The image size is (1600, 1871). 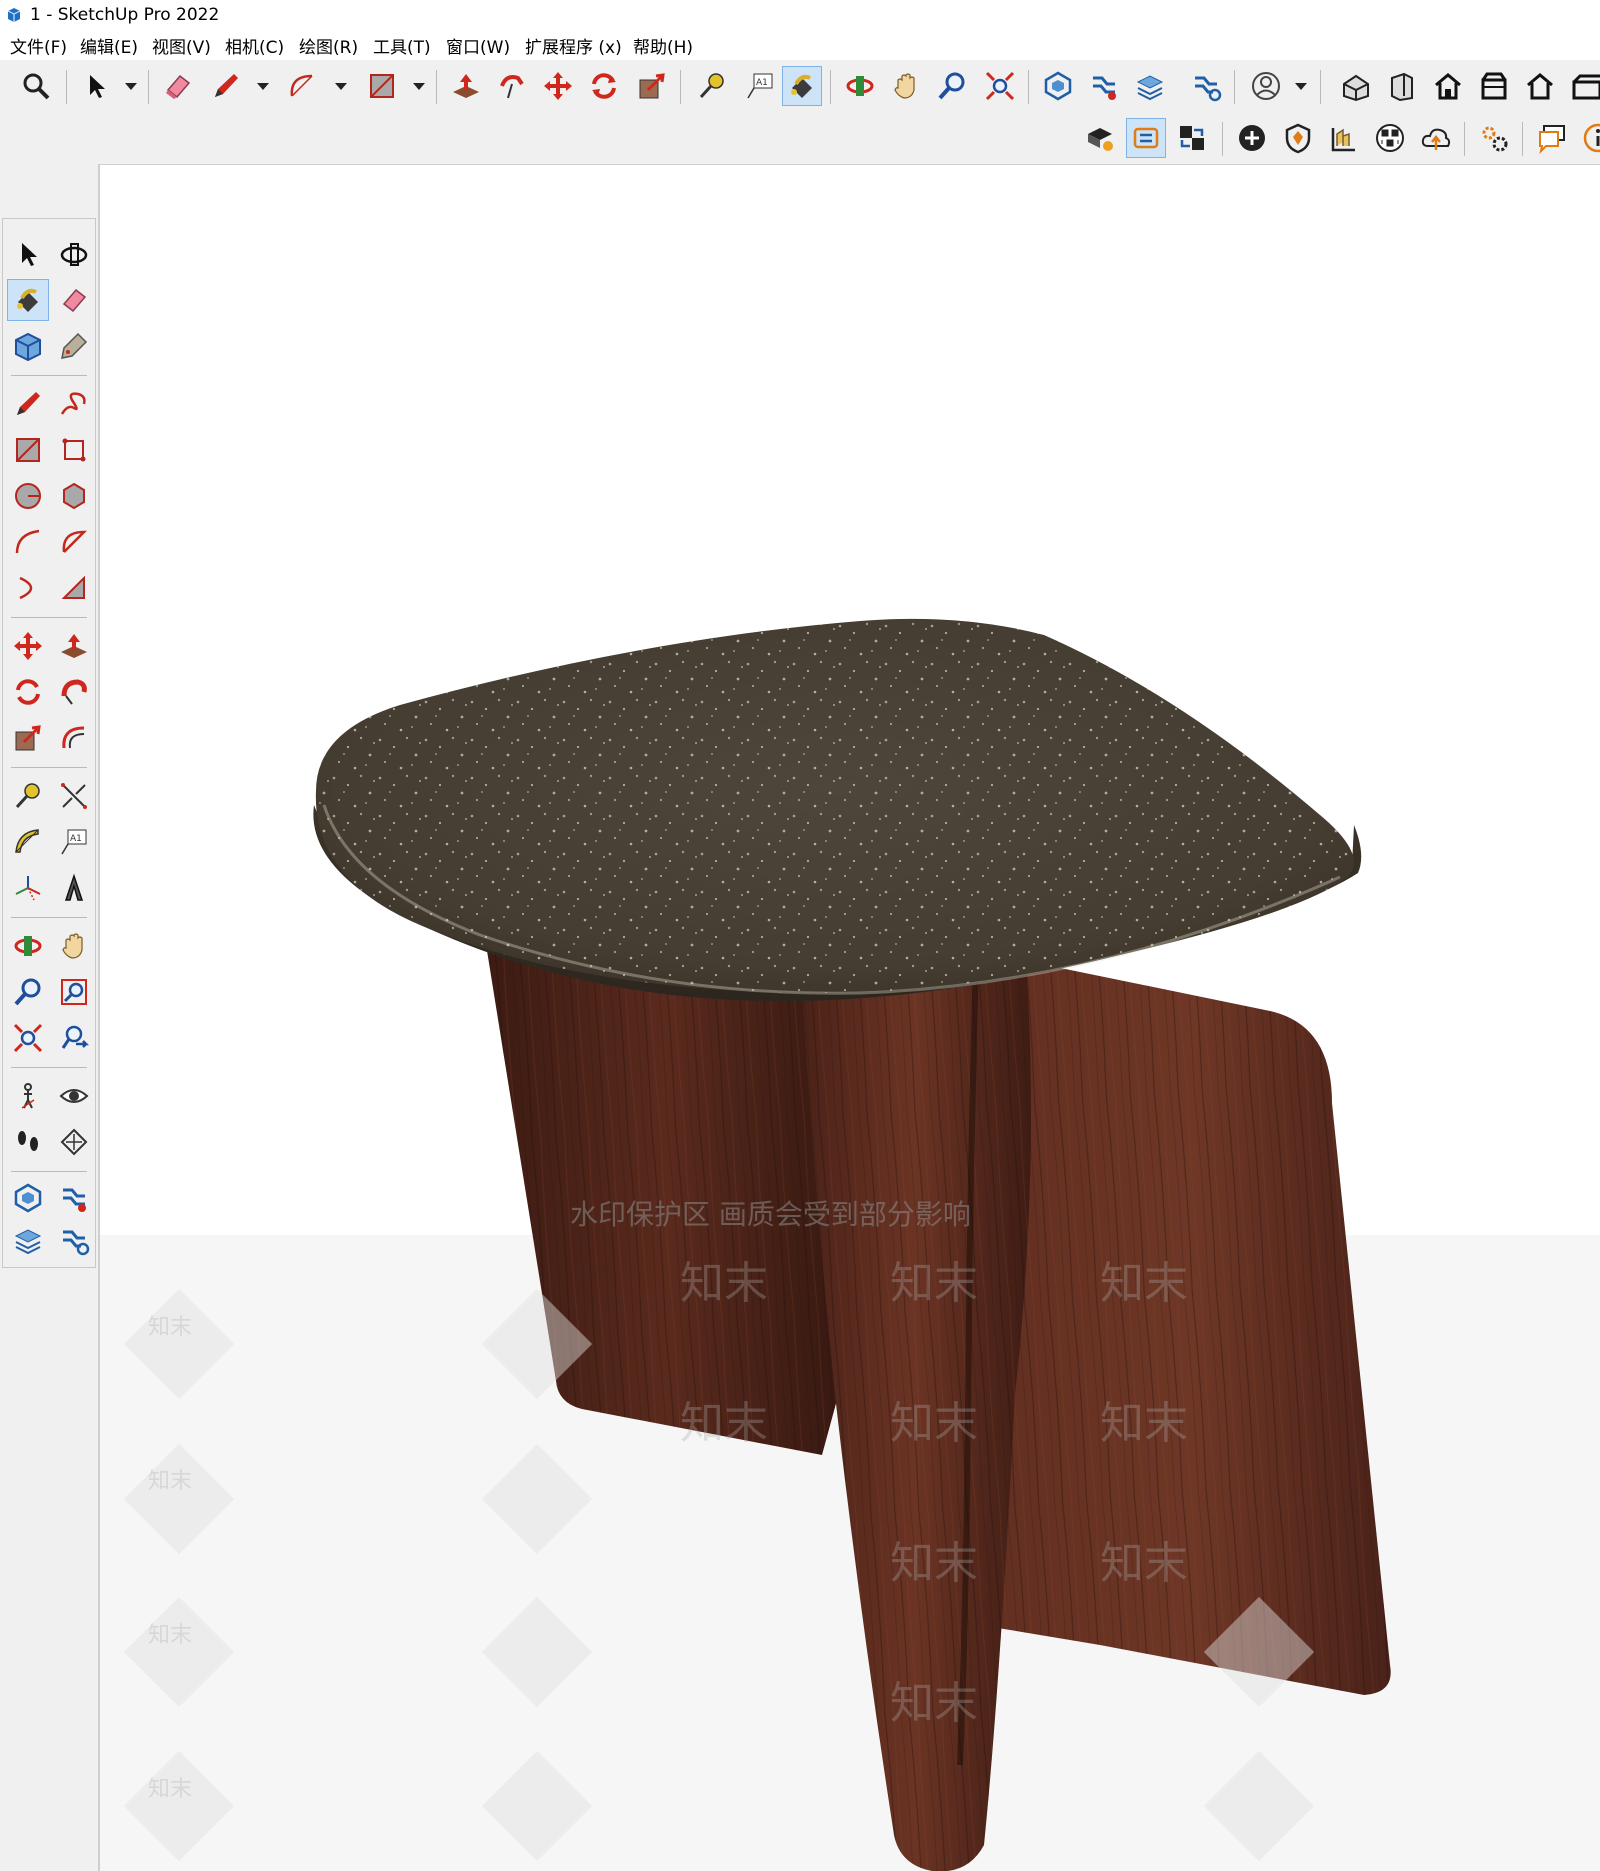 I want to click on zoom-button, so click(x=952, y=86).